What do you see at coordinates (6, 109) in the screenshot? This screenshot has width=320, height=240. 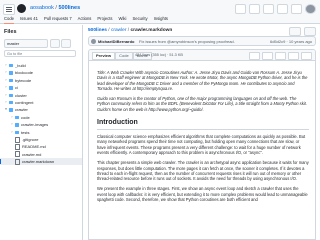 I see `chevron-down-icon: ▾` at bounding box center [6, 109].